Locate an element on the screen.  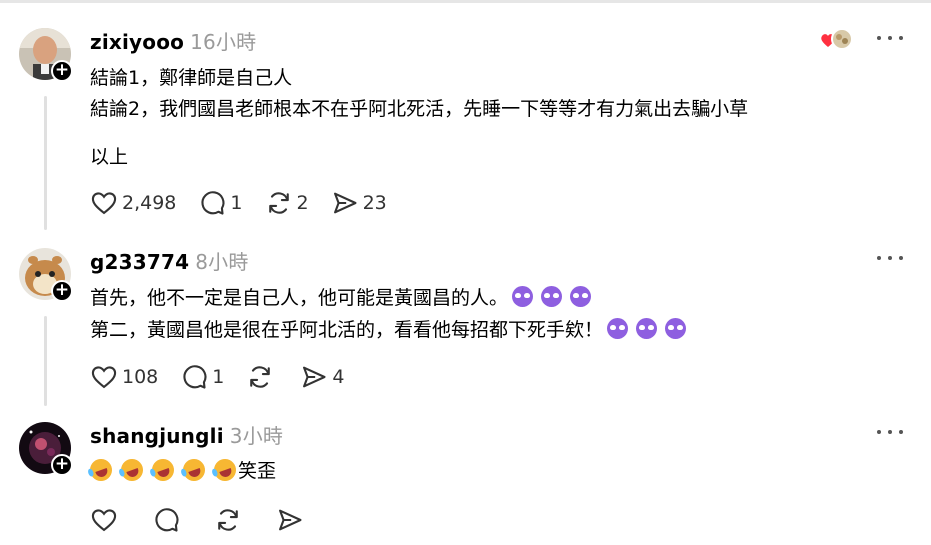
reaction-avatars is located at coordinates (836, 40).